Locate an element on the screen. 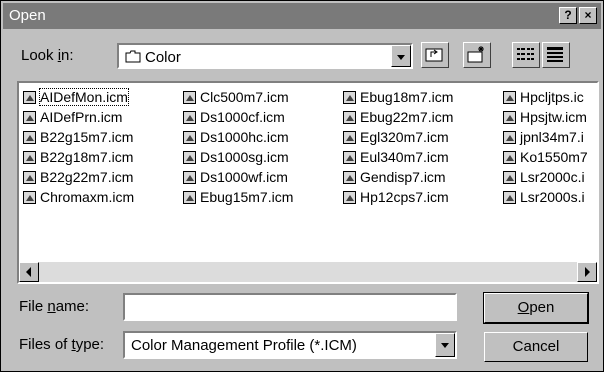 The image size is (606, 374). list-view-button is located at coordinates (526, 55).